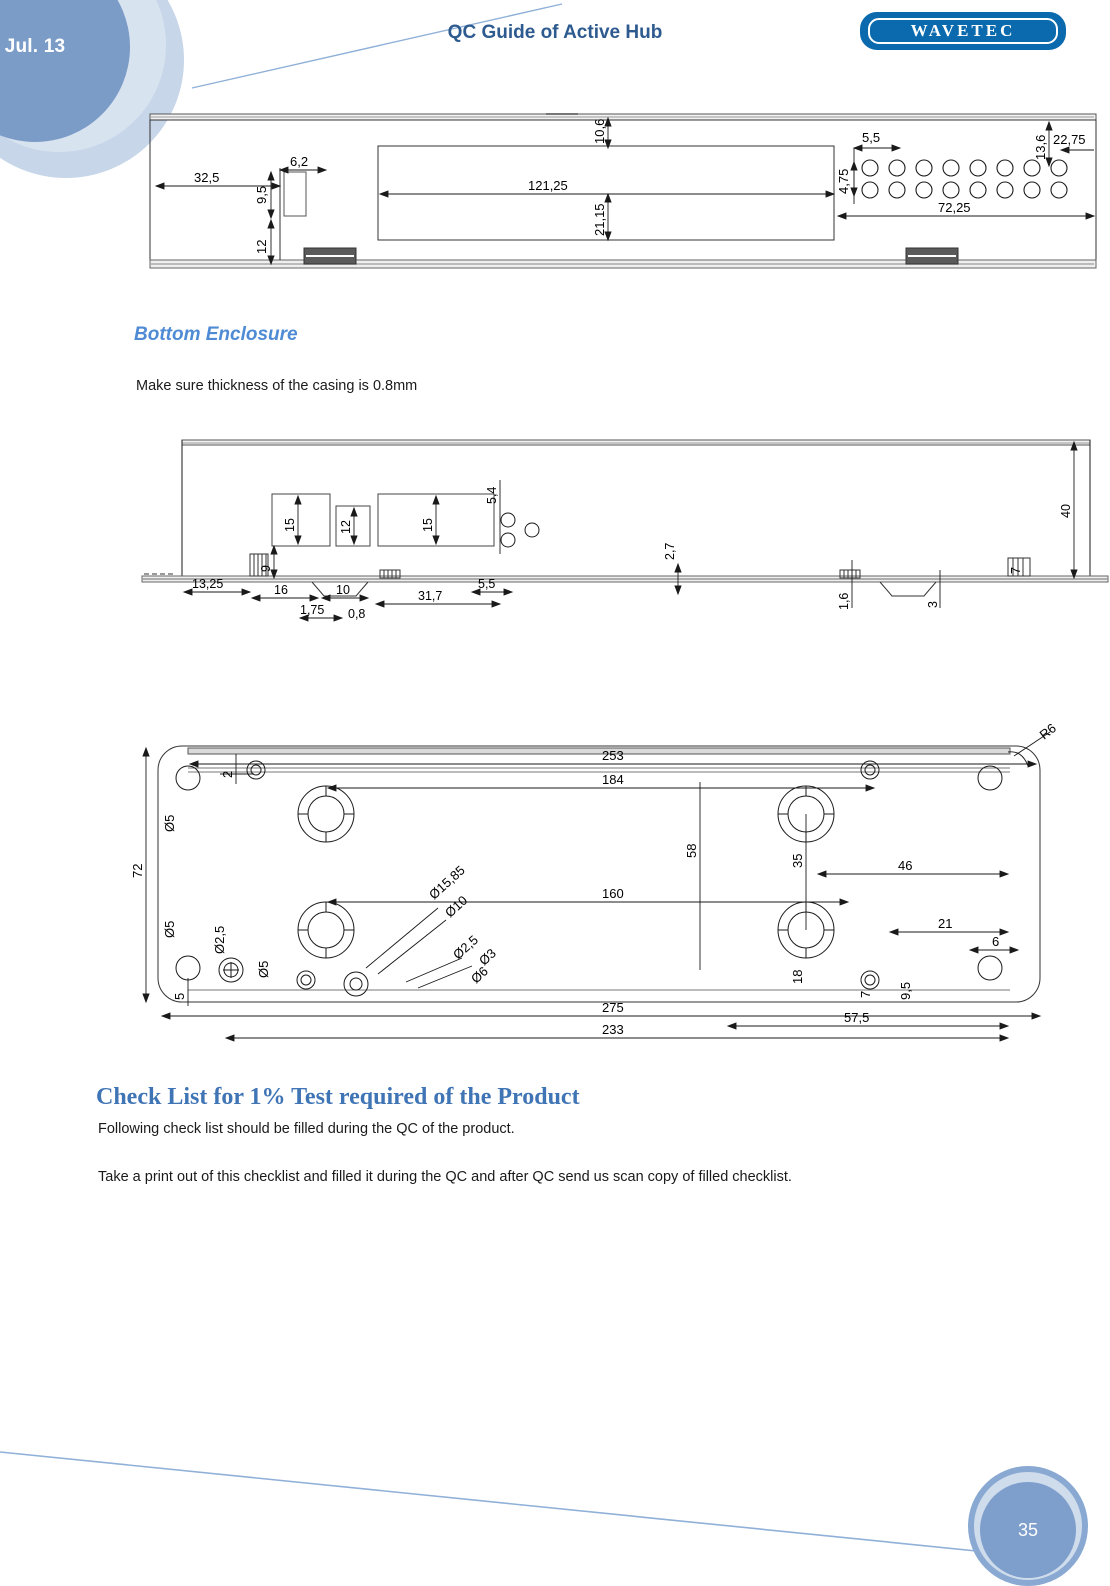 The image size is (1110, 1586). I want to click on dim-12-side: 12, so click(346, 527).